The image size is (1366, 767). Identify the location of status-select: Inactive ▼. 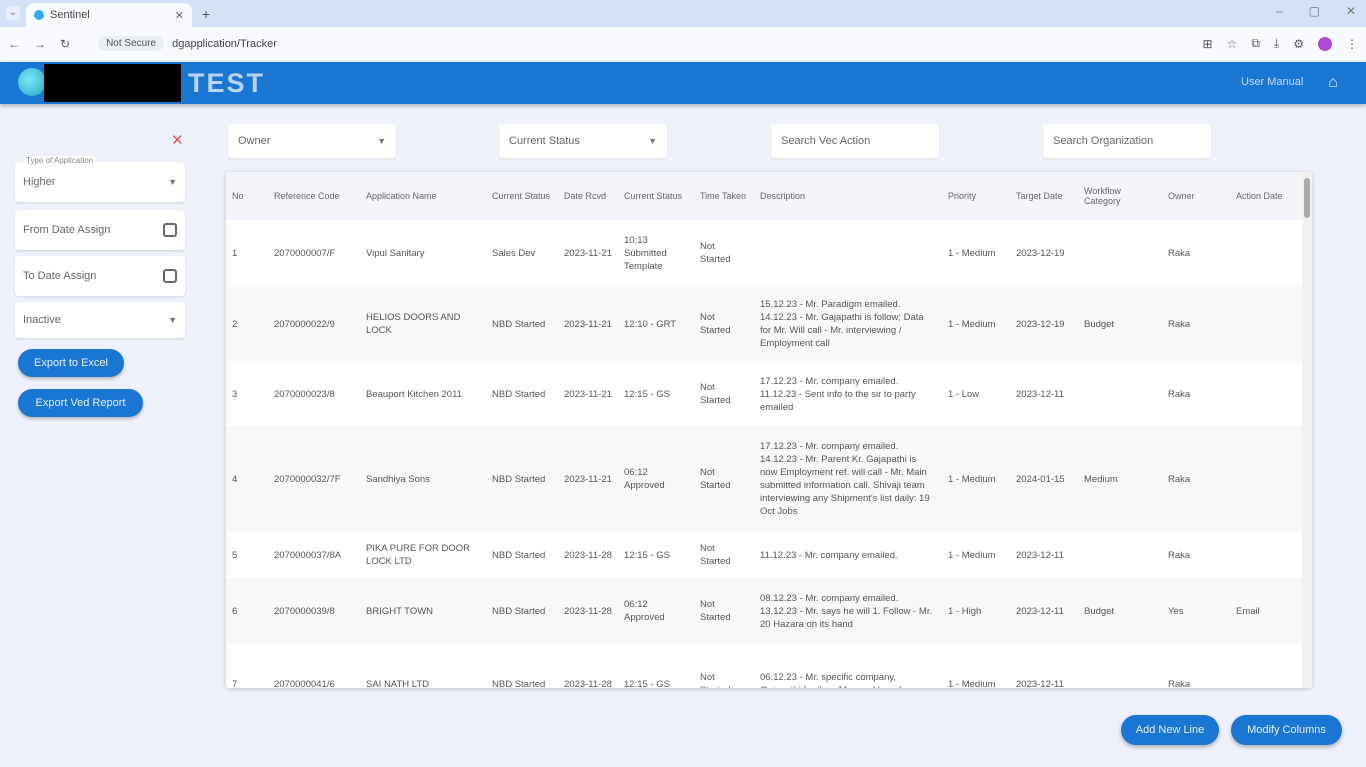
(100, 320).